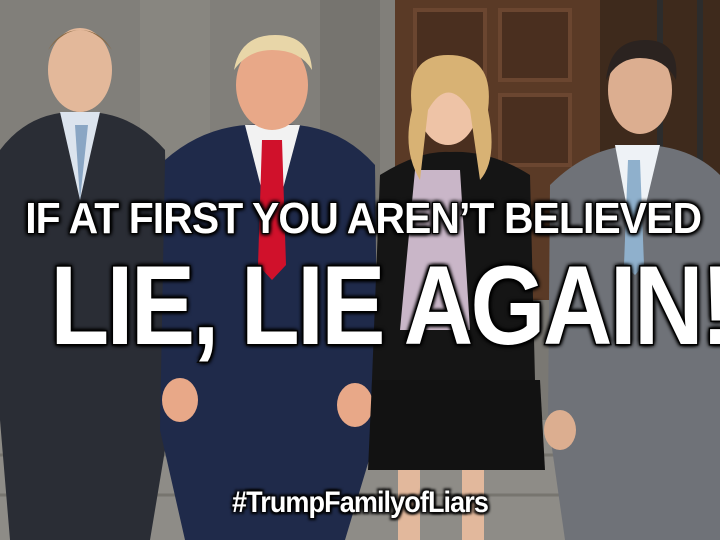  I want to click on hashtag-text: #TrumpFamilyofLiars, so click(360, 502).